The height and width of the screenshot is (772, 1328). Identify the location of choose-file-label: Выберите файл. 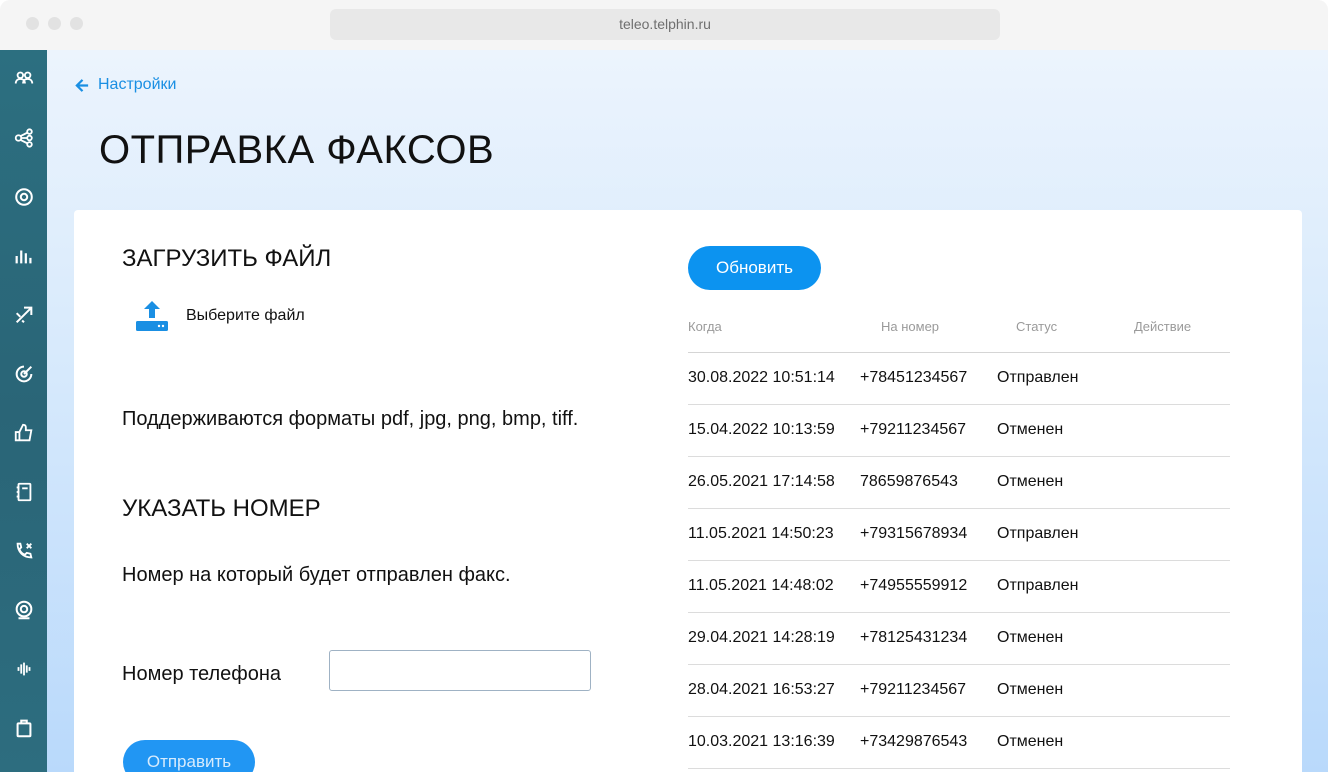
(245, 316).